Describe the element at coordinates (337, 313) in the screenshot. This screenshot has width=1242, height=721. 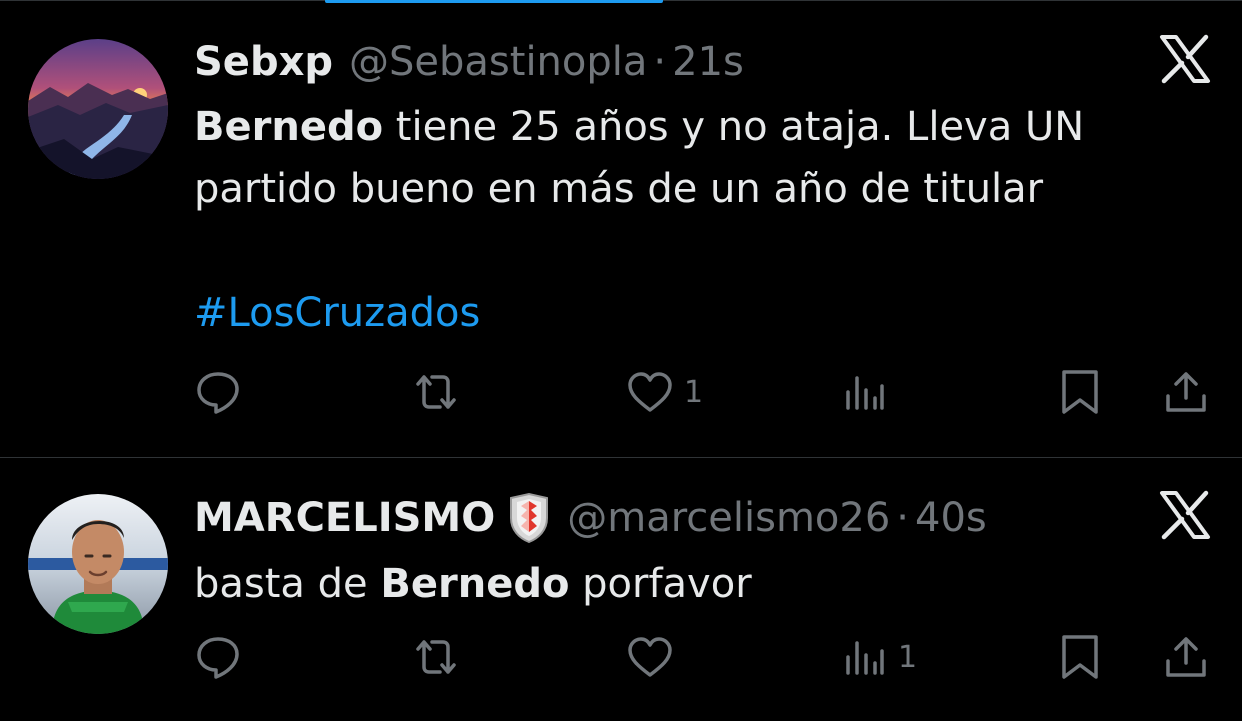
I see `hashtag-link: #LosCruzados` at that location.